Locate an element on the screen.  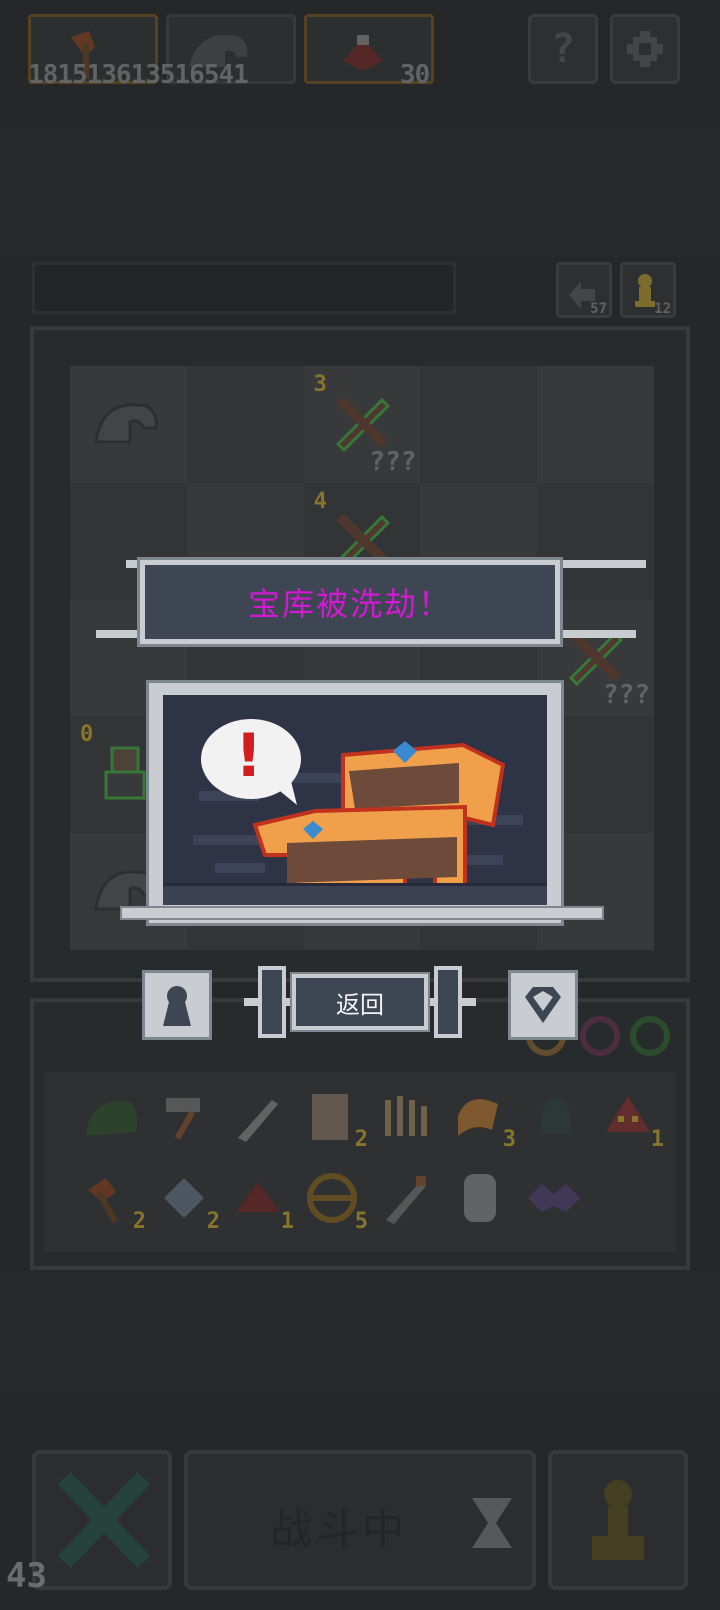
exclaim-mark: ! is located at coordinates (249, 756).